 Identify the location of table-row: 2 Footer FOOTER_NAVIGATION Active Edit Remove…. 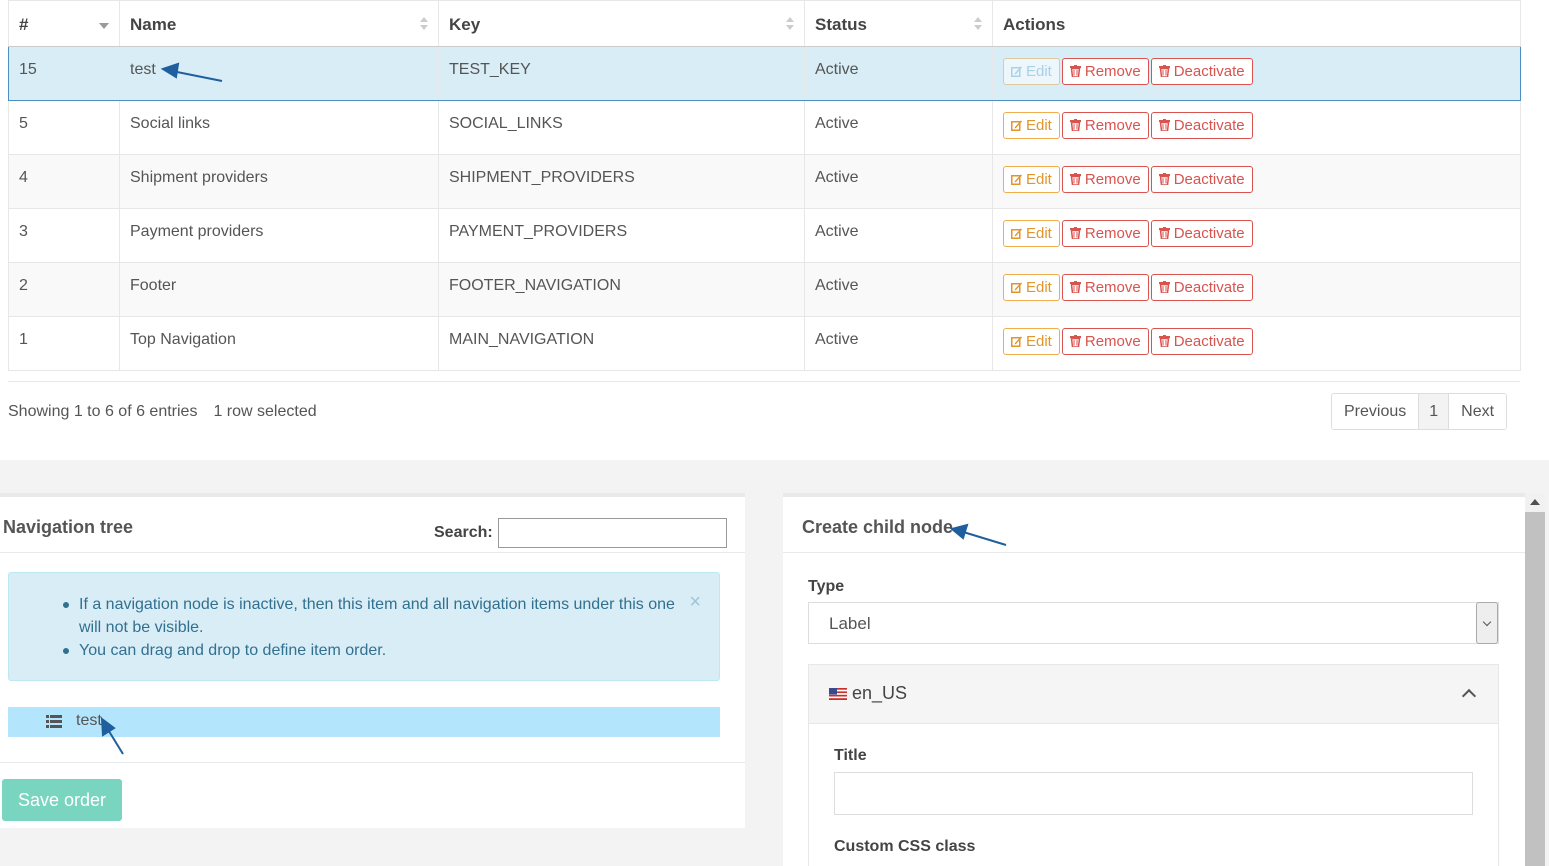
(764, 289).